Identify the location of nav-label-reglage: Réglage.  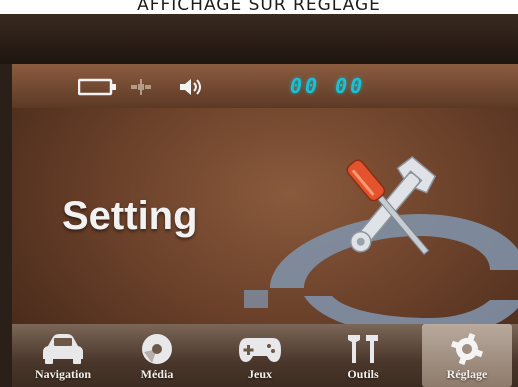
(467, 374).